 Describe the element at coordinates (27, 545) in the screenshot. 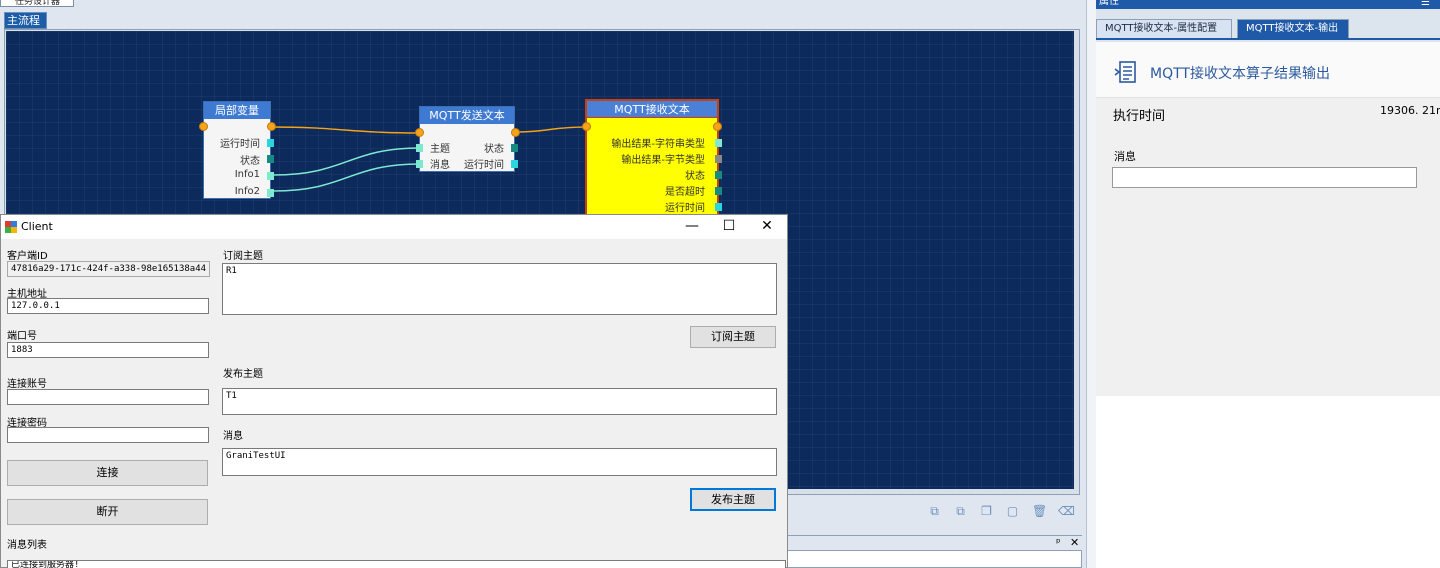

I see `message-list-label: 消息列表` at that location.